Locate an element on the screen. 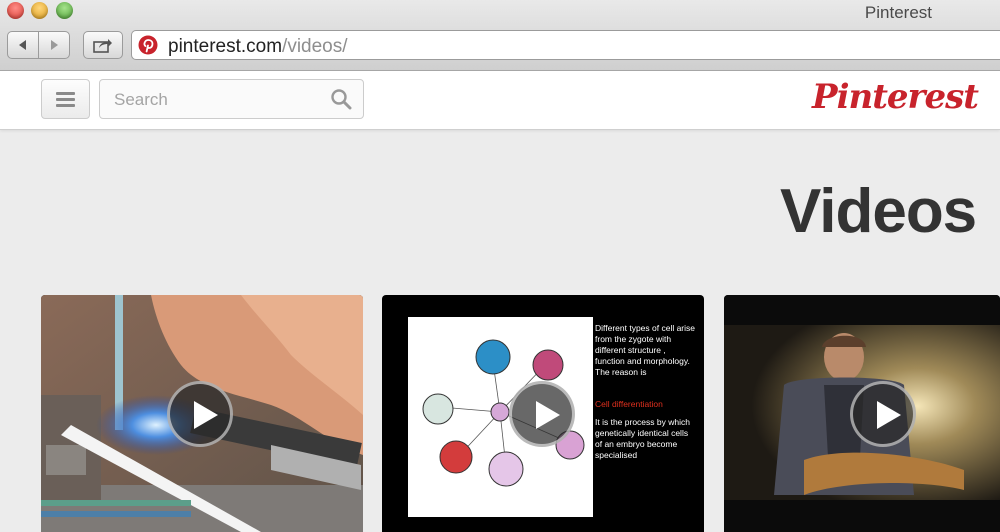  window-close-button is located at coordinates (15, 10).